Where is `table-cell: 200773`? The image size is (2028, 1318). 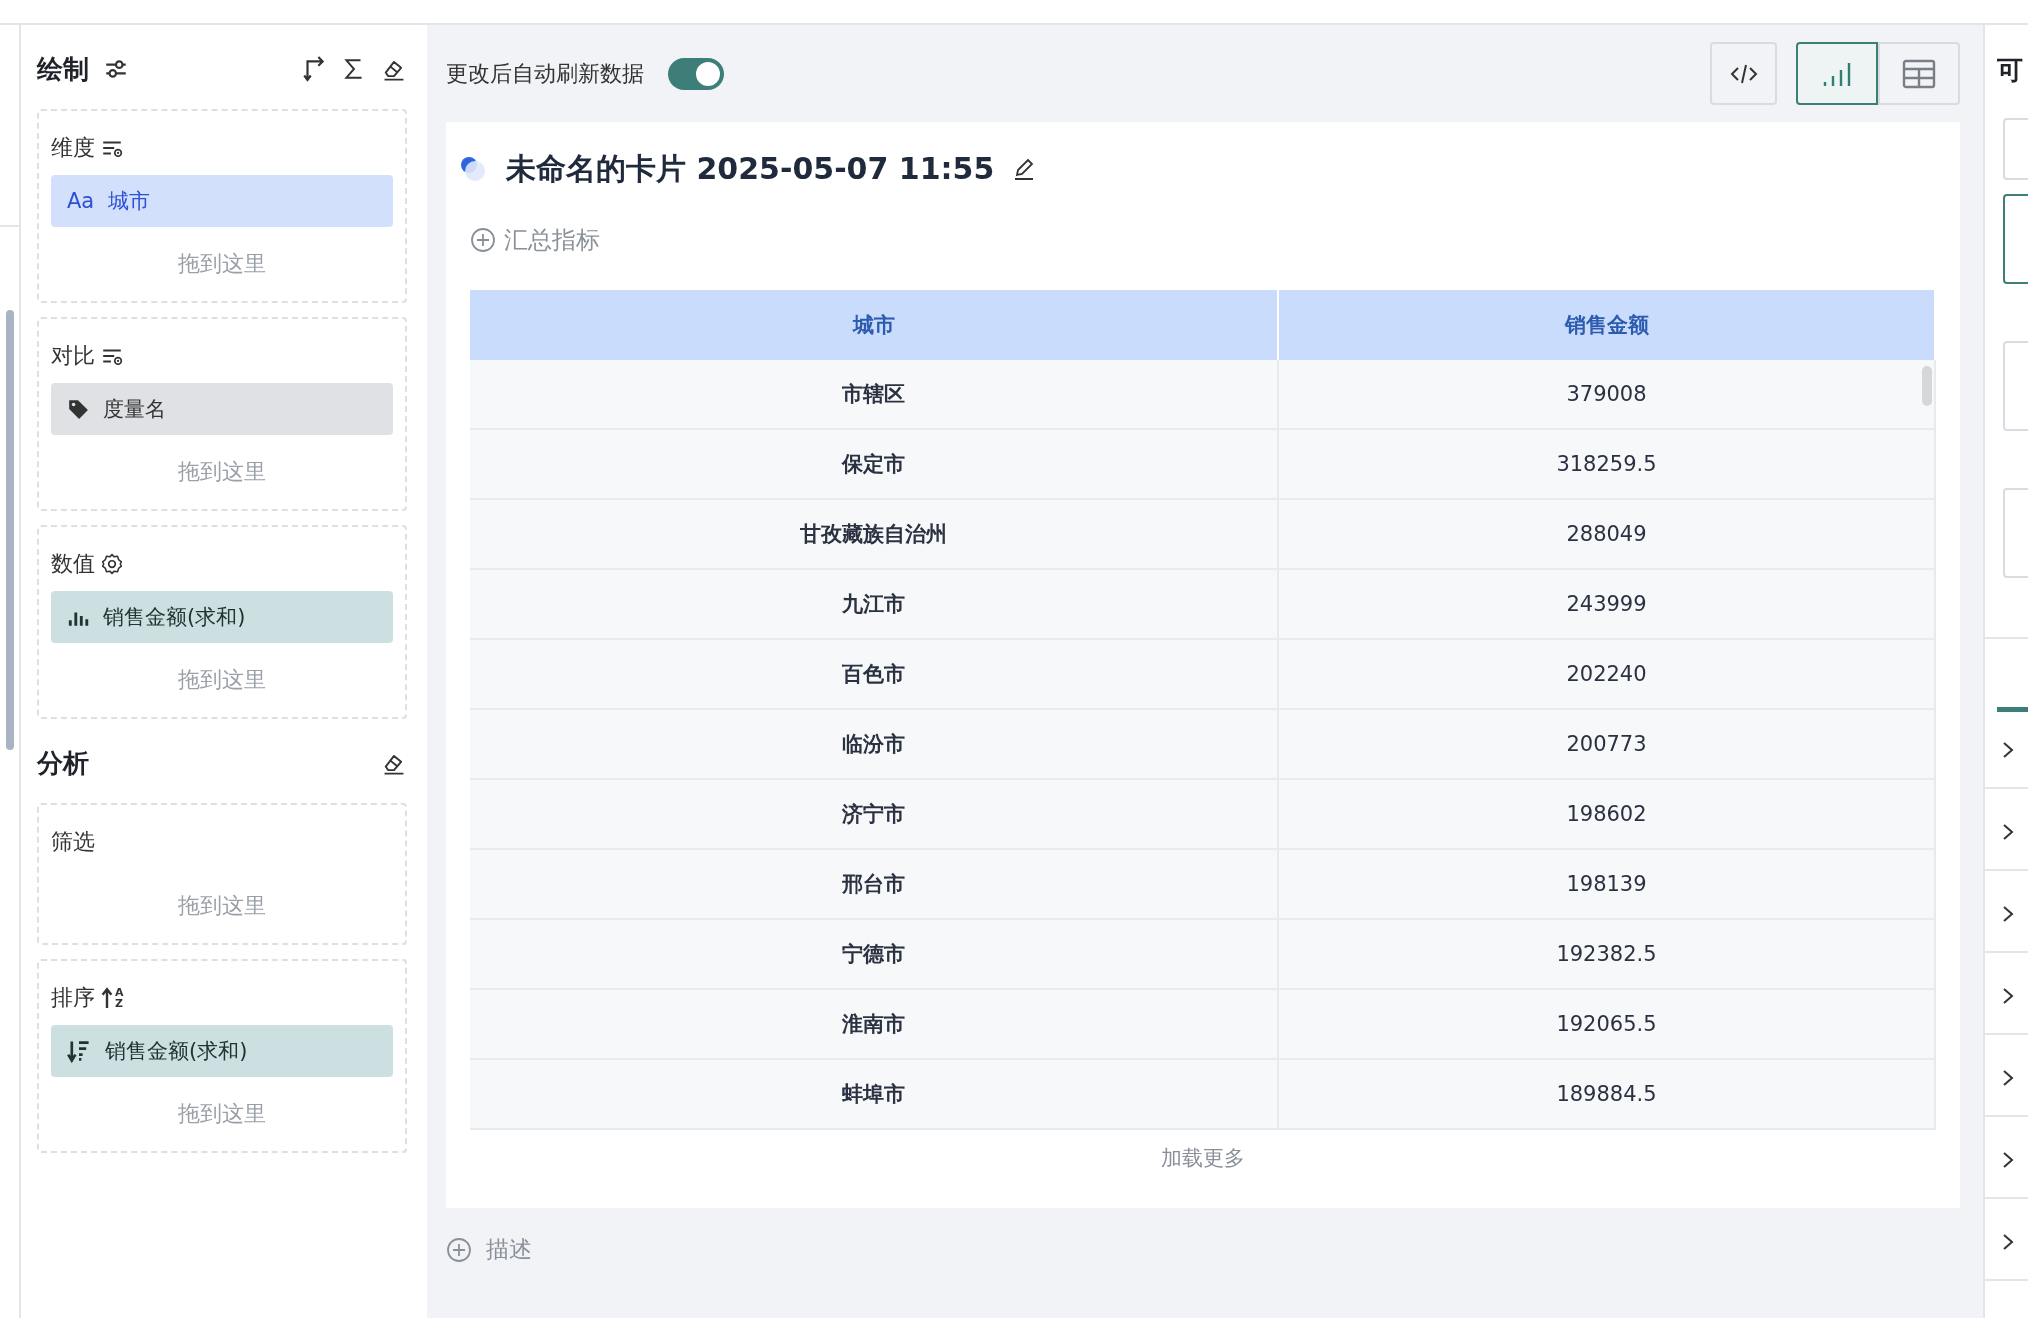
table-cell: 200773 is located at coordinates (1607, 745).